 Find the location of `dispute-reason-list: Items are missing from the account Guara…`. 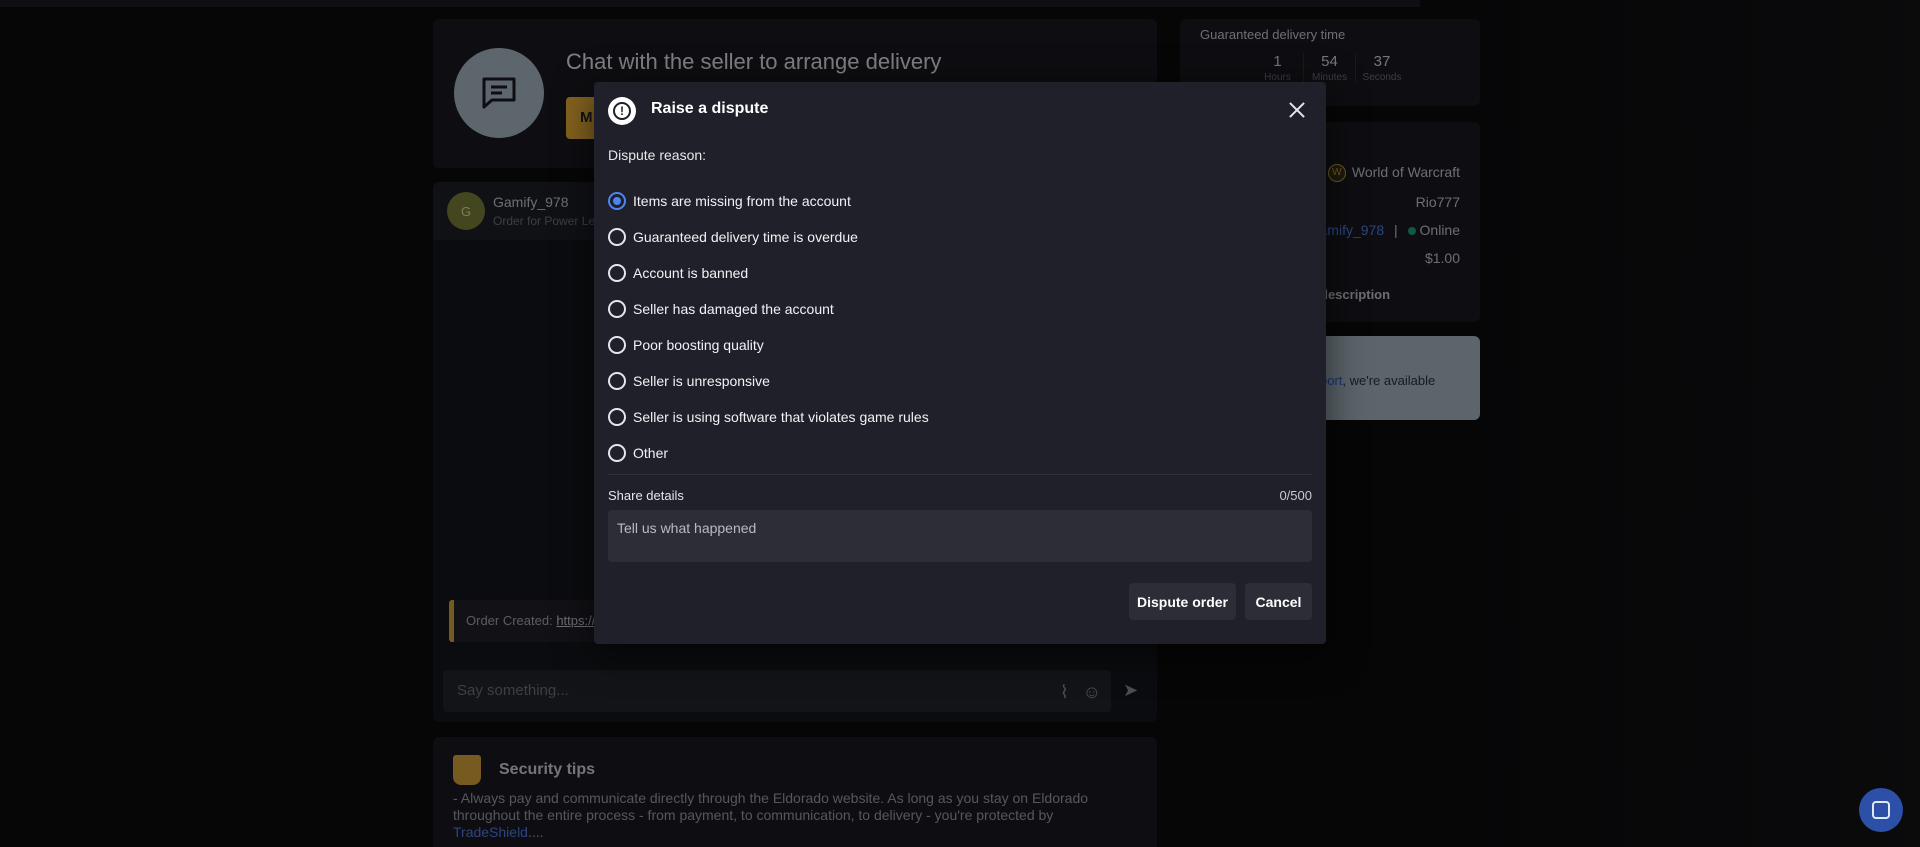

dispute-reason-list: Items are missing from the account Guara… is located at coordinates (958, 327).